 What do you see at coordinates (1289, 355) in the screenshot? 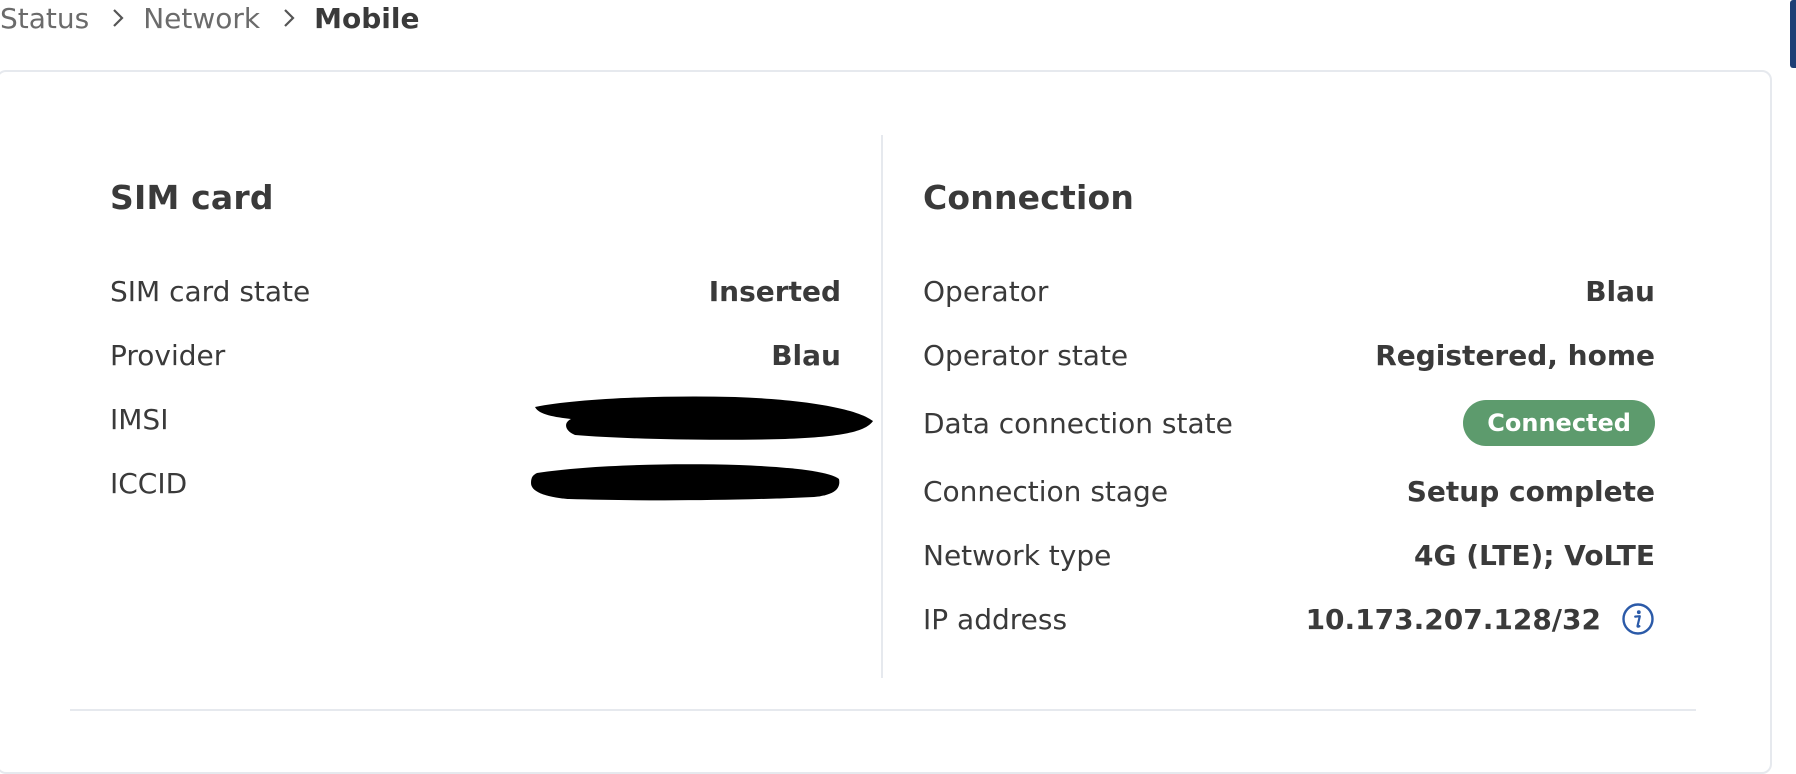
I see `operator-state-row: Operator state Registered, home` at bounding box center [1289, 355].